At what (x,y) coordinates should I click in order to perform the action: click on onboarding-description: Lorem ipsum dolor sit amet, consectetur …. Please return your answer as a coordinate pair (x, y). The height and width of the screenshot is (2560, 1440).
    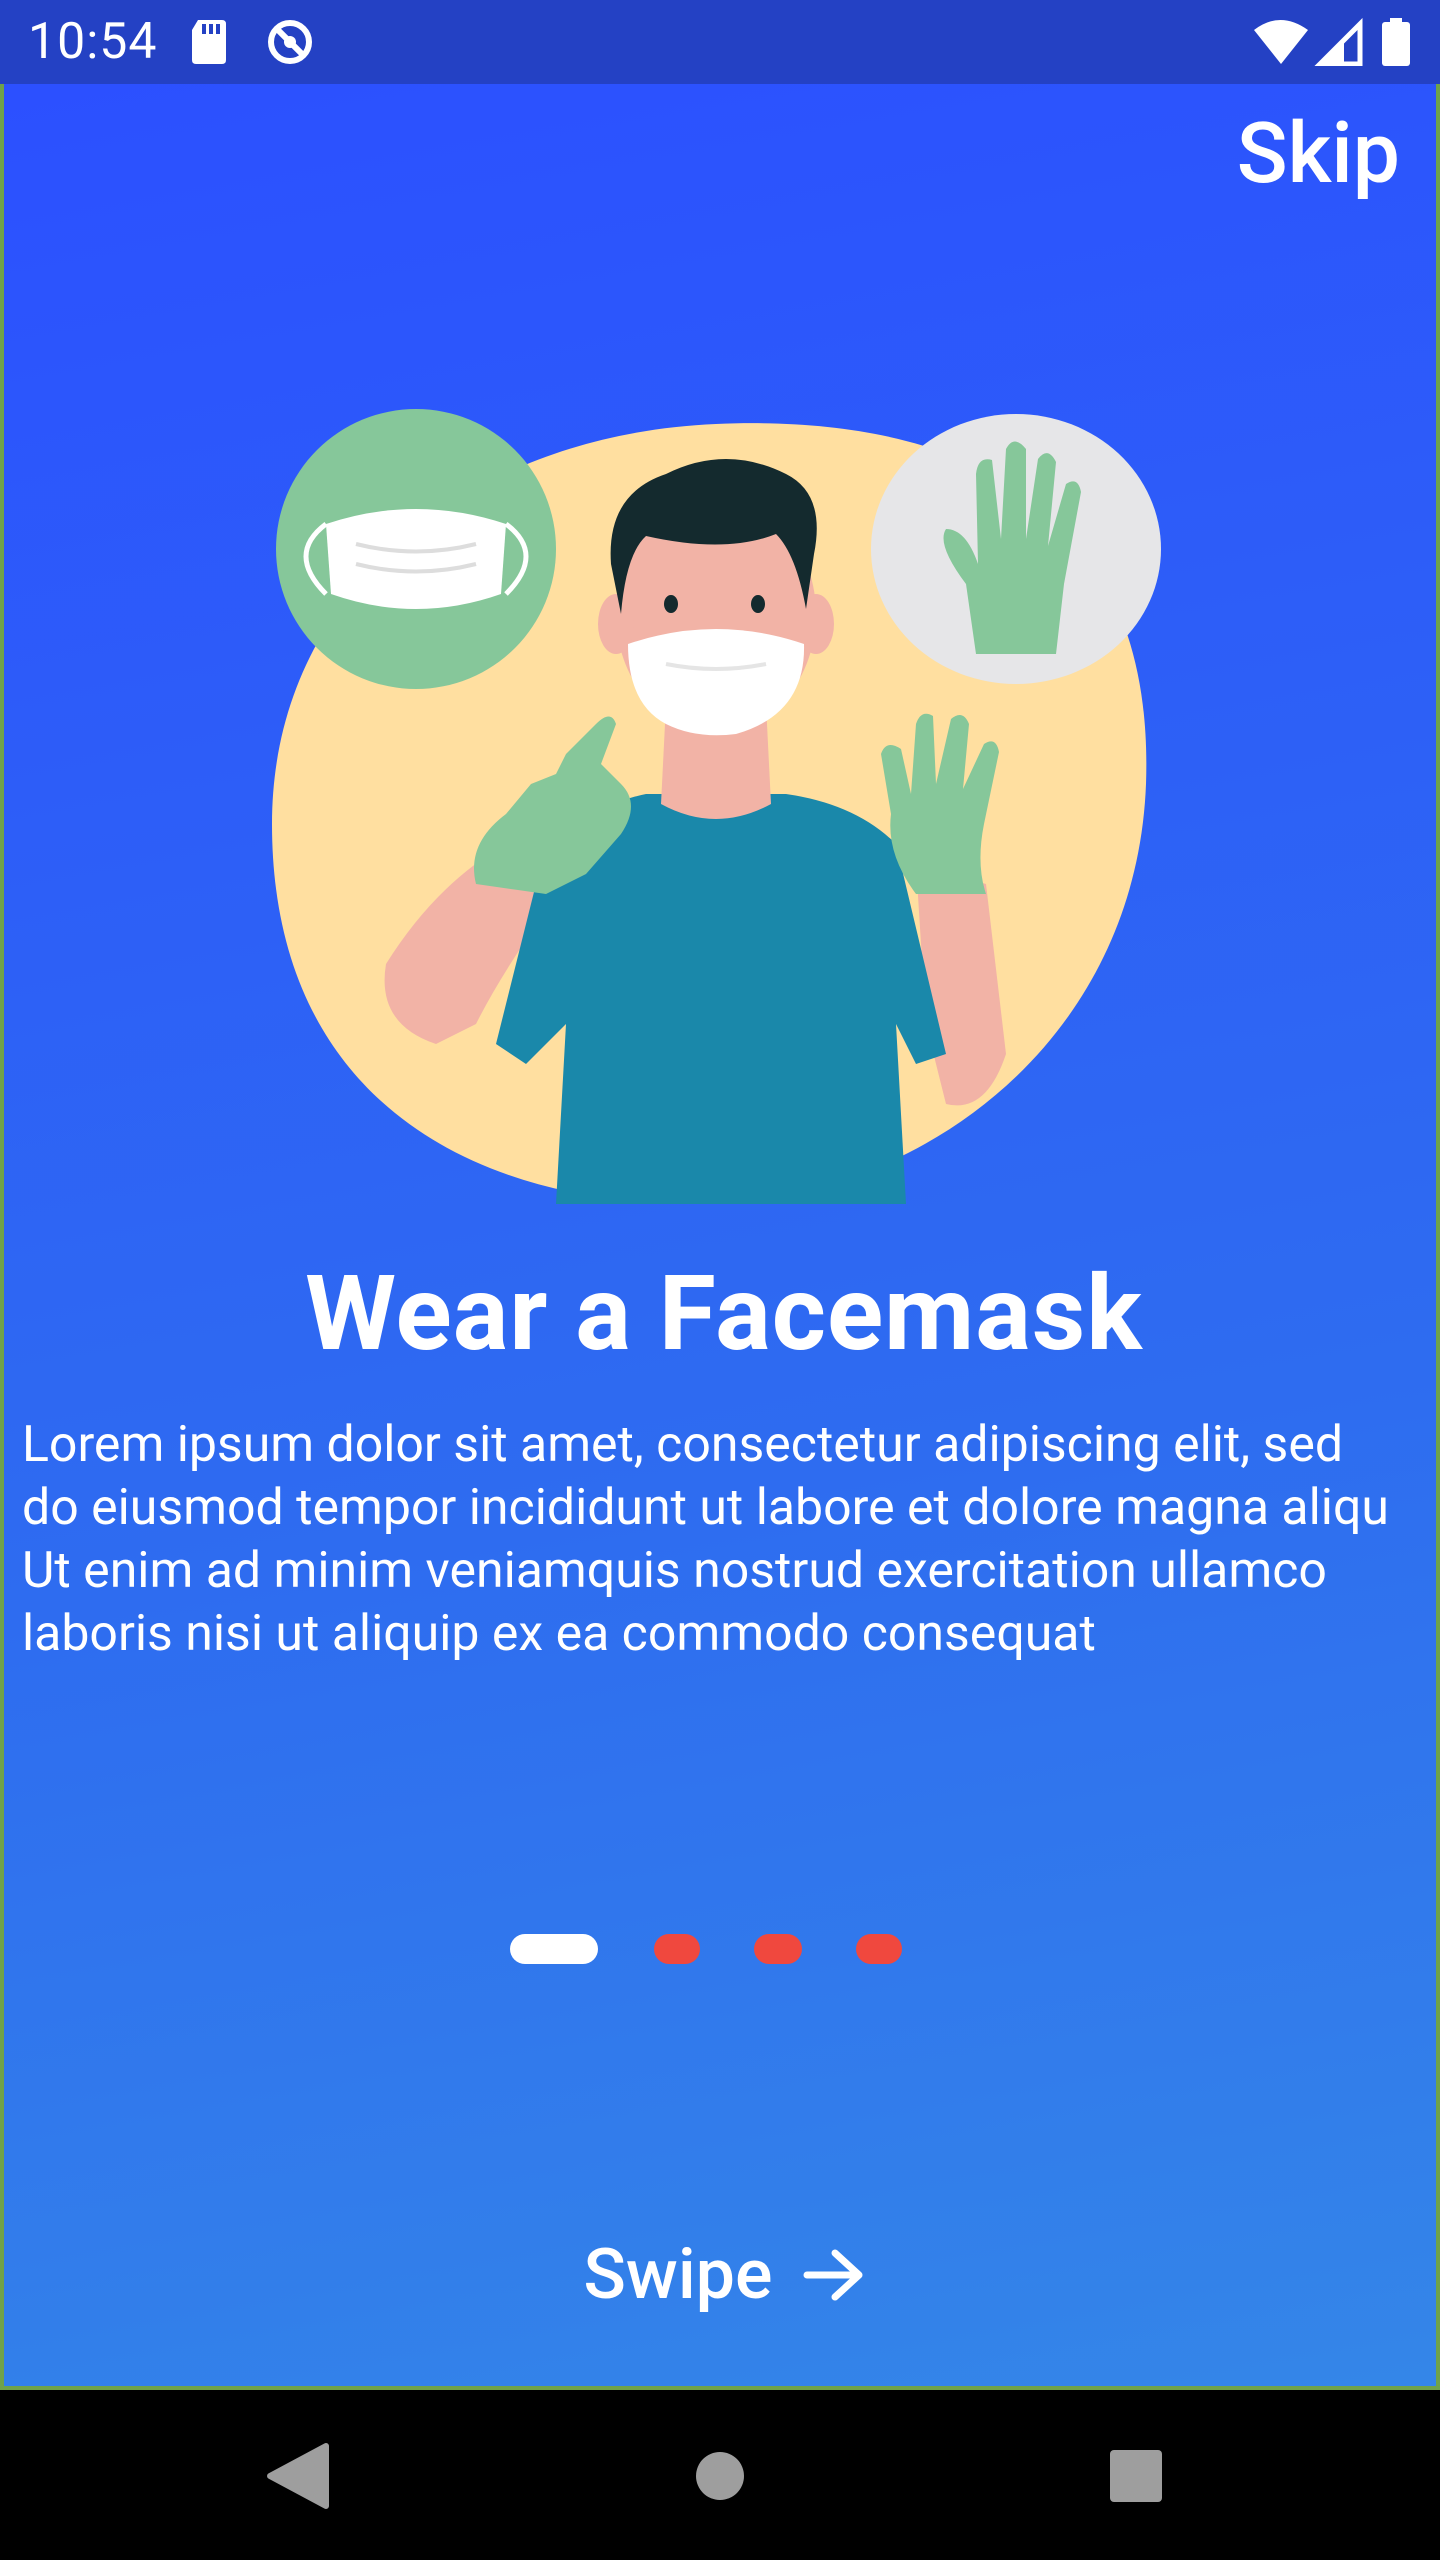
    Looking at the image, I should click on (705, 1539).